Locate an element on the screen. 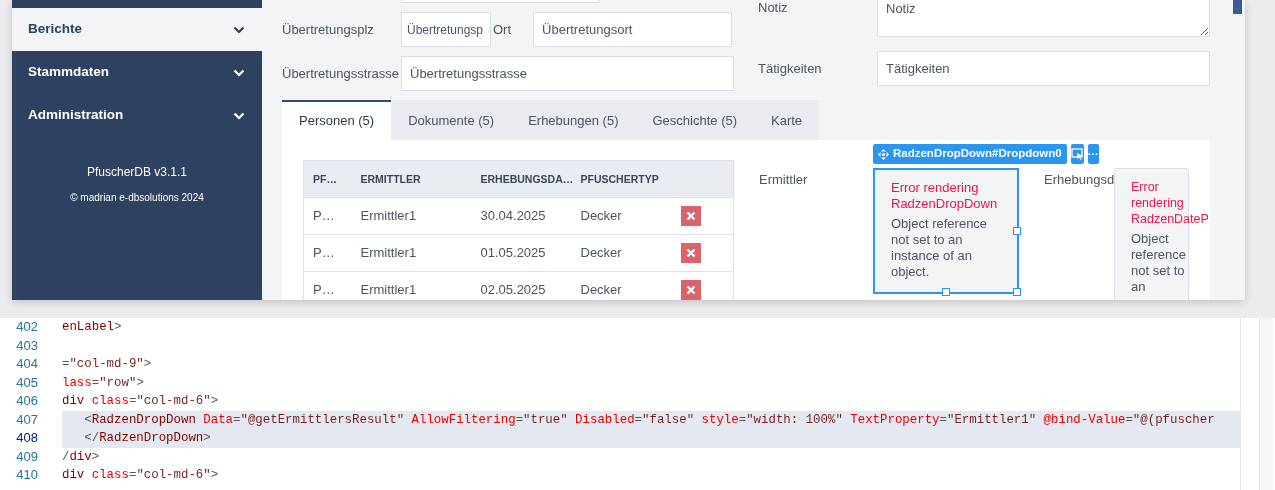 Image resolution: width=1275 pixels, height=490 pixels. table-cell: 30.04.2025 is located at coordinates (521, 216).